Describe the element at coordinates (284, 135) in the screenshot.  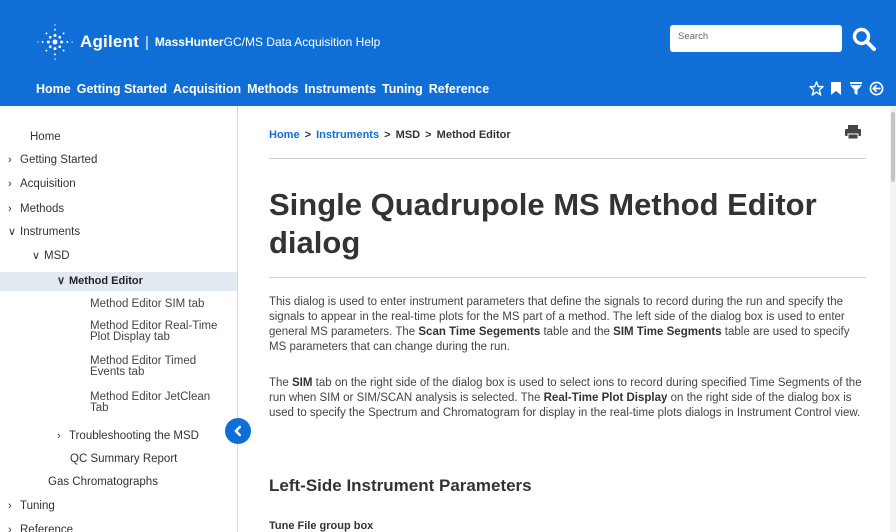
I see `breadcrumb-home: Home` at that location.